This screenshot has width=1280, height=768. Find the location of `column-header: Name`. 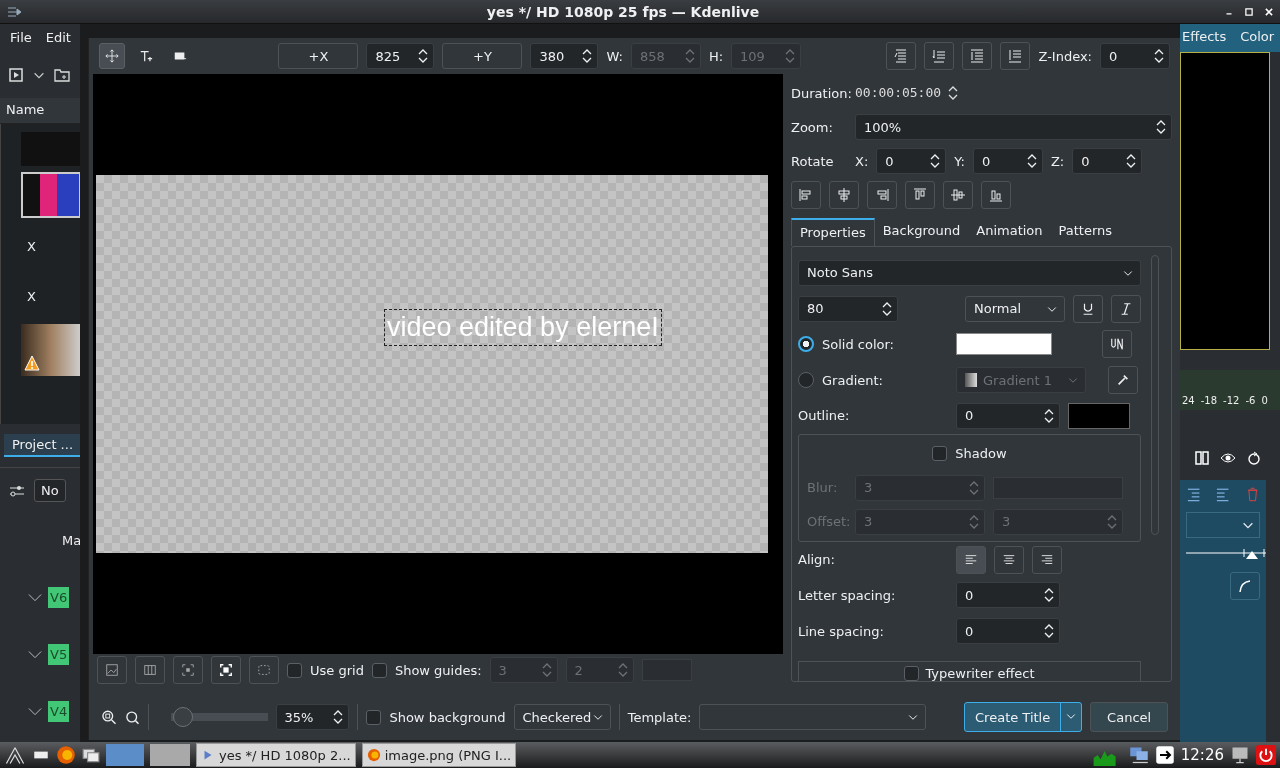

column-header: Name is located at coordinates (40, 111).